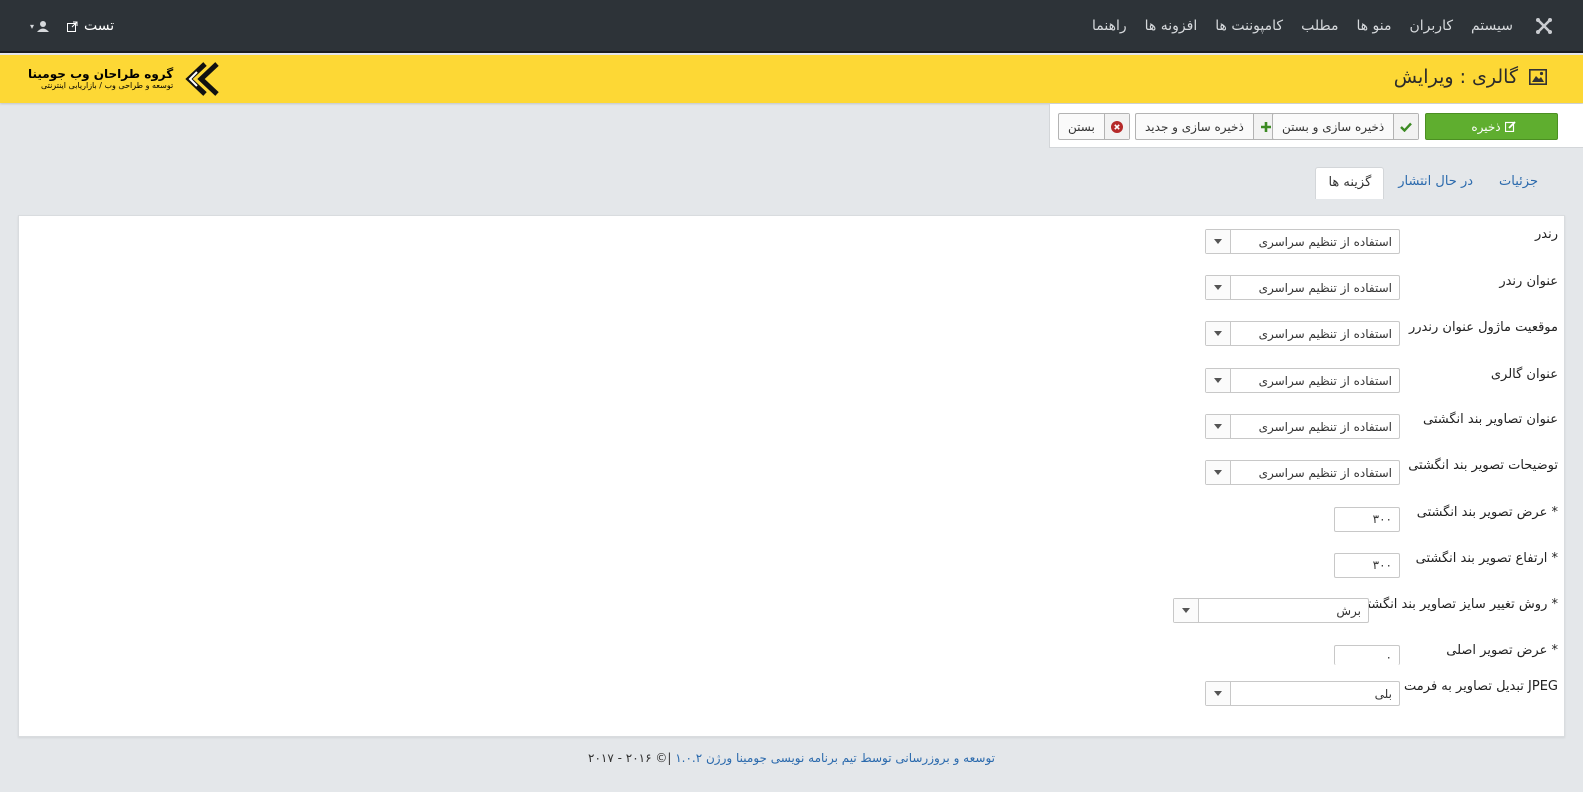 The image size is (1583, 792). What do you see at coordinates (1435, 183) in the screenshot?
I see `tab-publishing: در حال انتشار` at bounding box center [1435, 183].